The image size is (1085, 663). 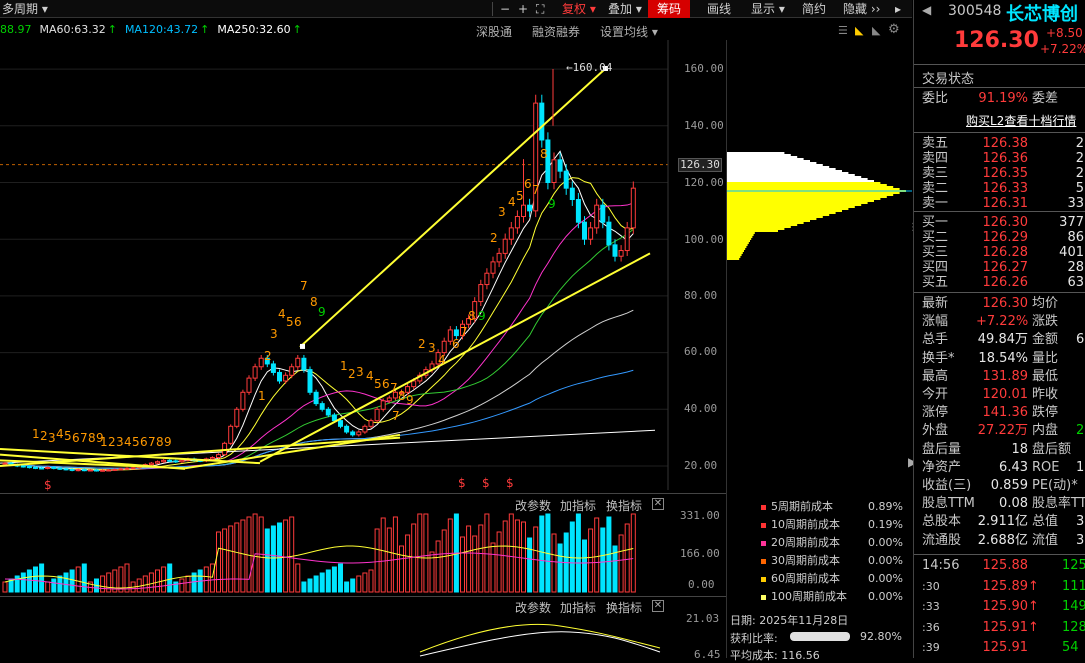 What do you see at coordinates (942, 449) in the screenshot?
I see `quote-label: 盘后量` at bounding box center [942, 449].